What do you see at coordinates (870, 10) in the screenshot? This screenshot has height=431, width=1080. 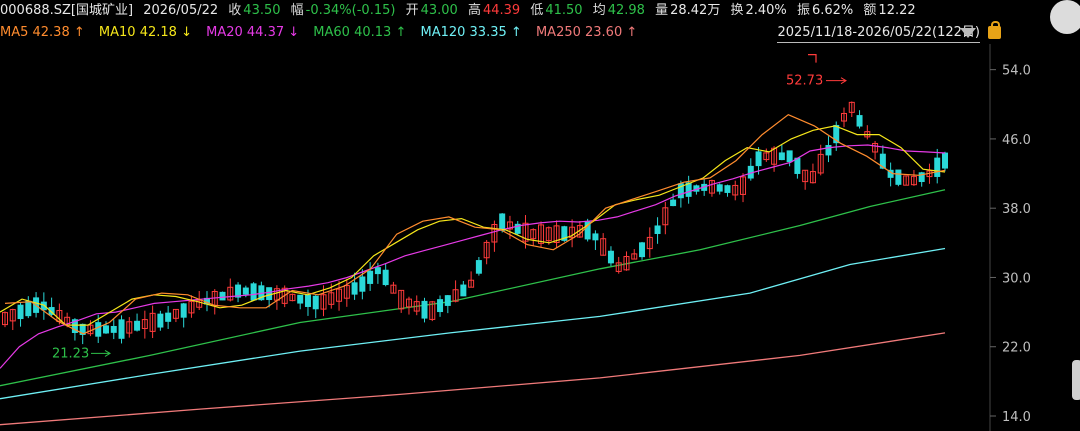 I see `amount-label: 额` at bounding box center [870, 10].